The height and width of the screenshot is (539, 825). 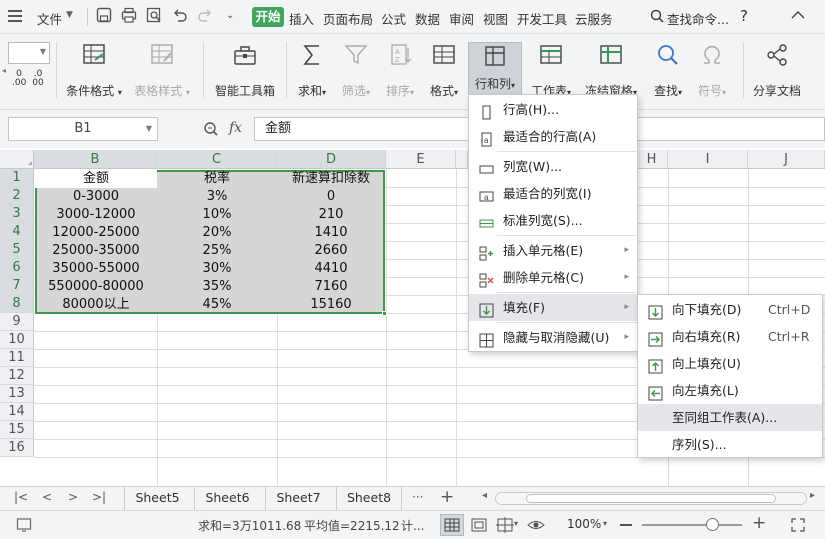 I want to click on save-icon, so click(x=105, y=16).